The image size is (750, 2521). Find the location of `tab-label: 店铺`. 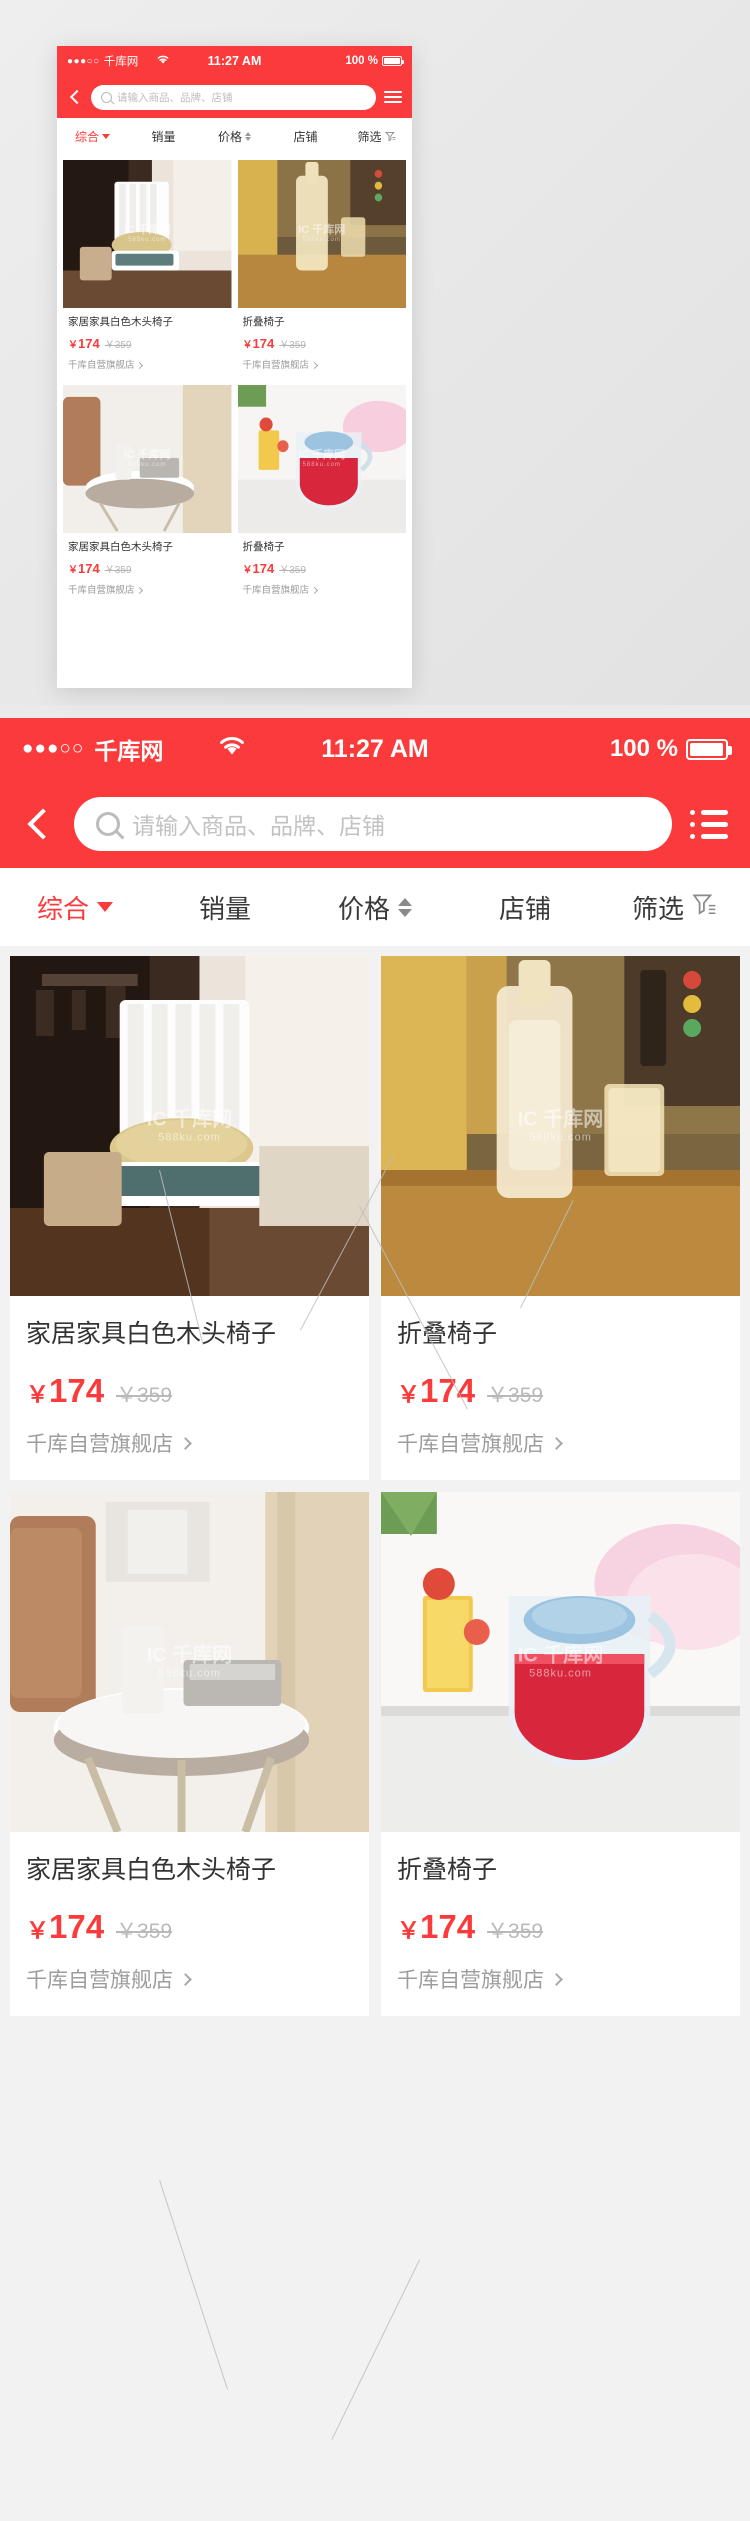

tab-label: 店铺 is located at coordinates (524, 908).